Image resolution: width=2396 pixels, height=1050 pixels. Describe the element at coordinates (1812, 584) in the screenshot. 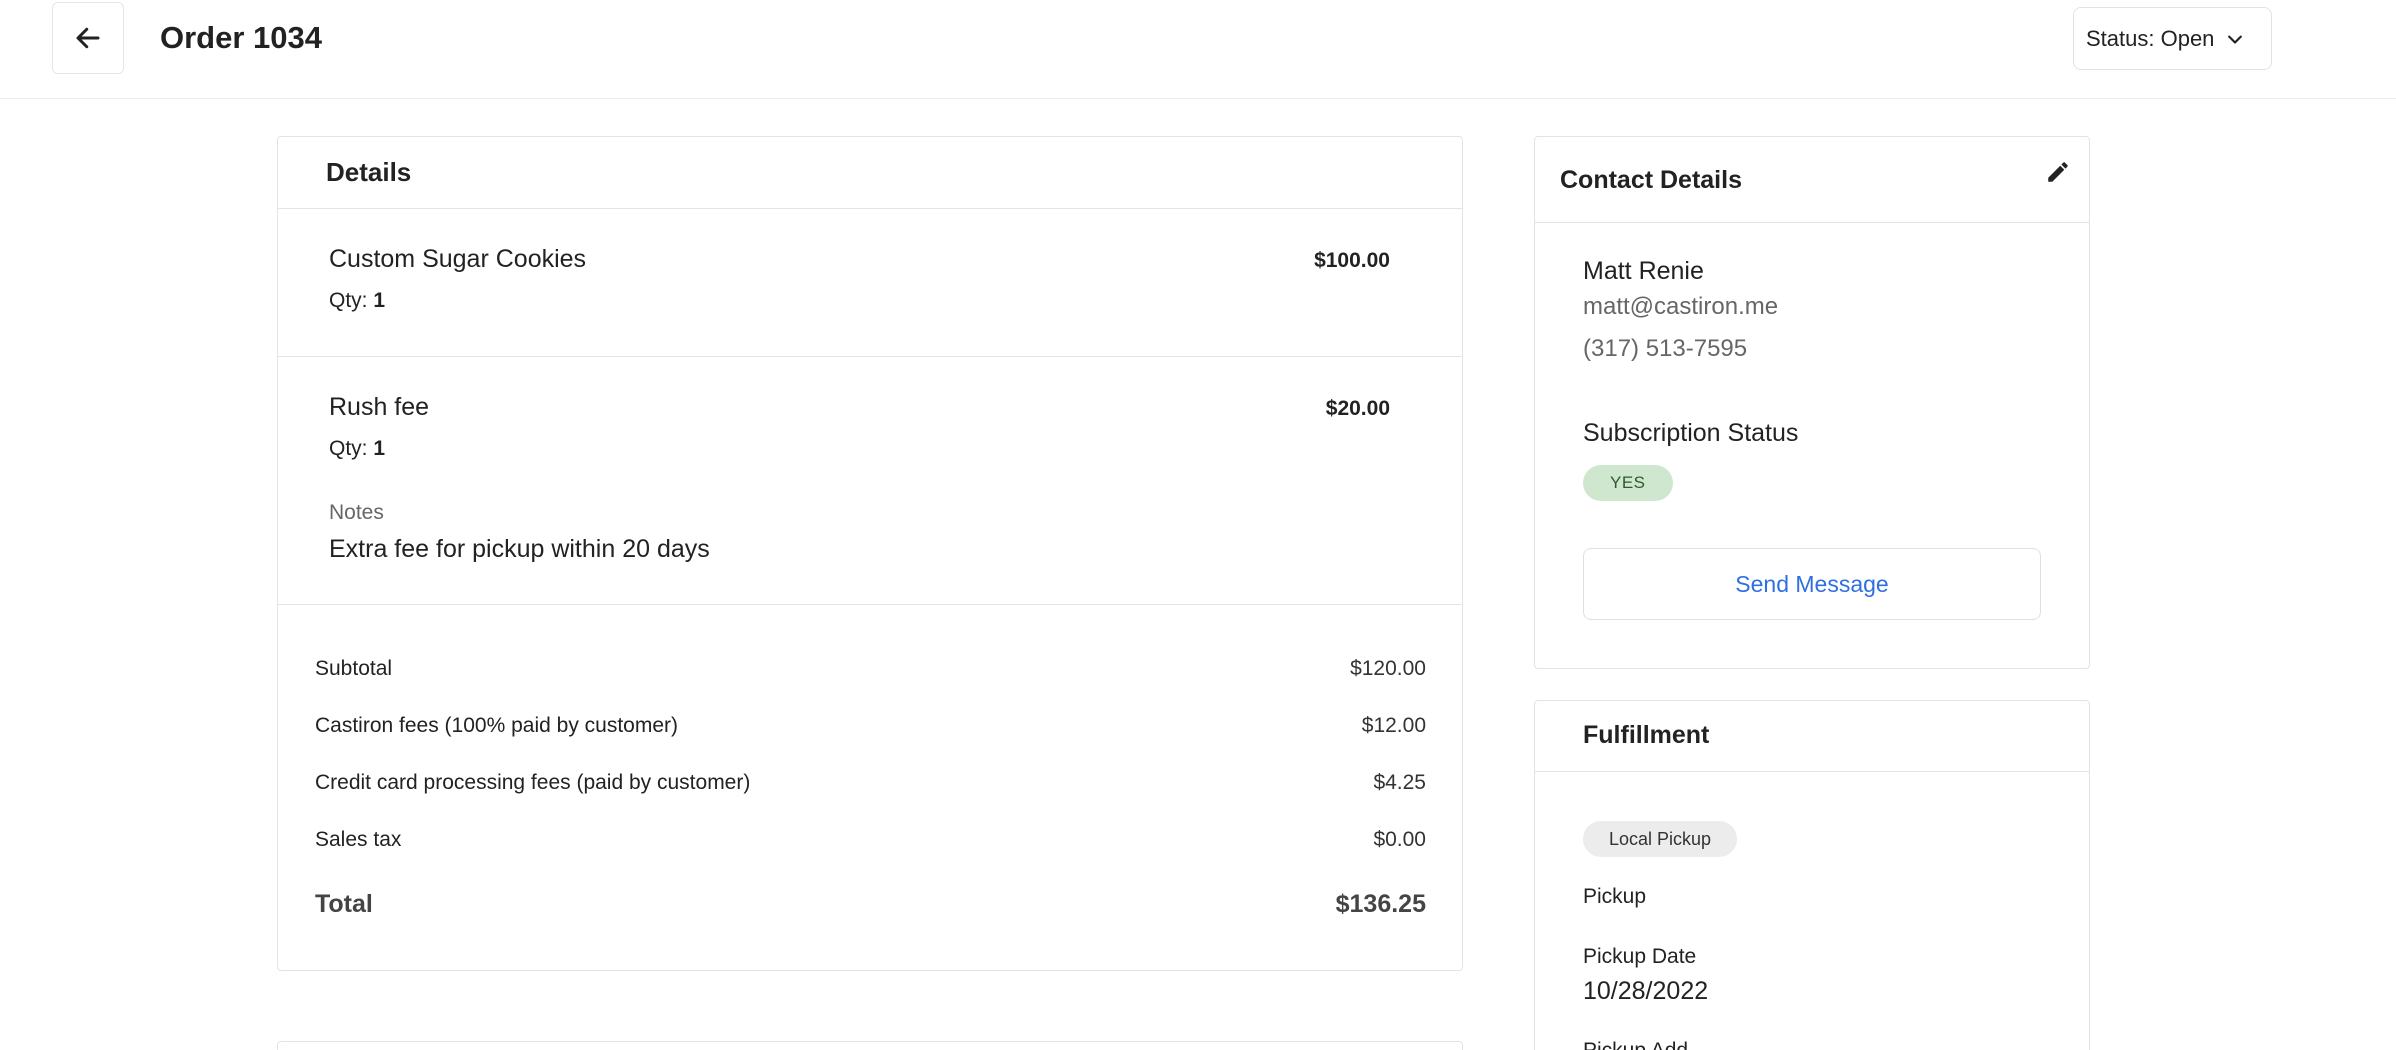

I see `send-message-button: Send Message` at that location.